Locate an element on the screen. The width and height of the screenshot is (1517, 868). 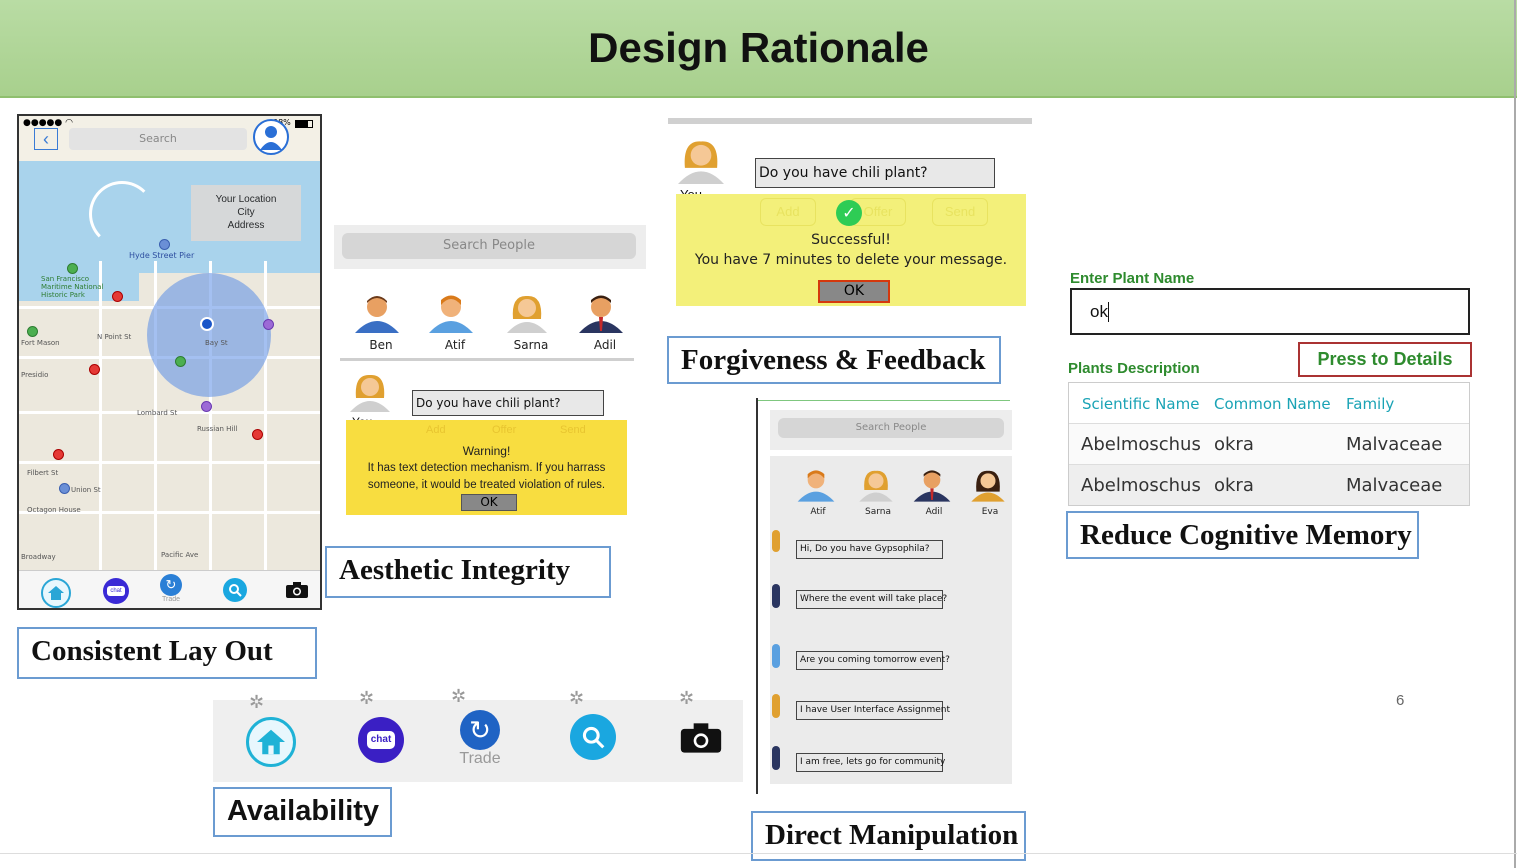
map-label: Pacific Ave is located at coordinates (180, 555).